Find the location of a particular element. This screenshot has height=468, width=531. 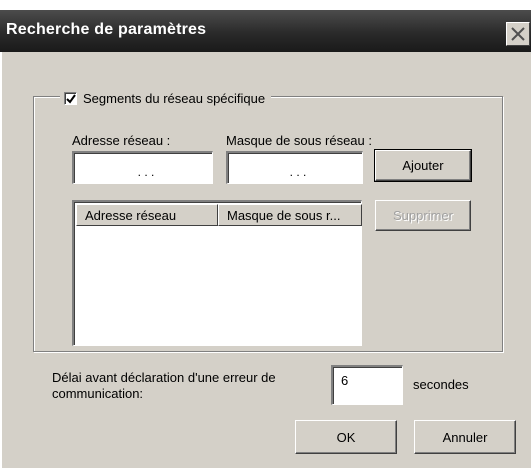

column-header-address: Adresse réseau is located at coordinates (147, 215).